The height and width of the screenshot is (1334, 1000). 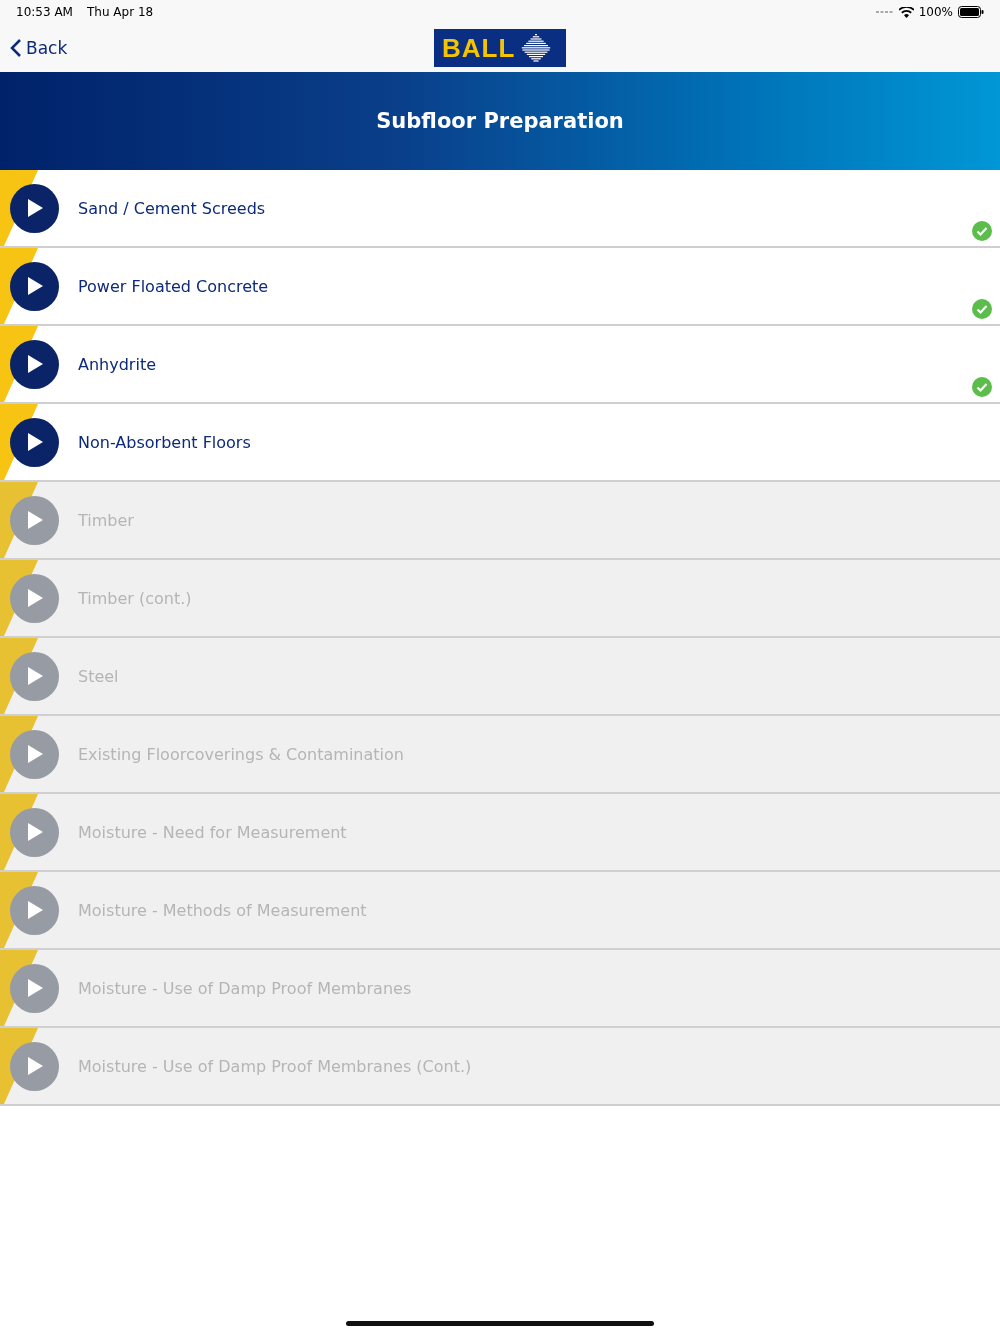 What do you see at coordinates (241, 754) in the screenshot?
I see `lesson-label: Existing Floorcoverings & Contamination` at bounding box center [241, 754].